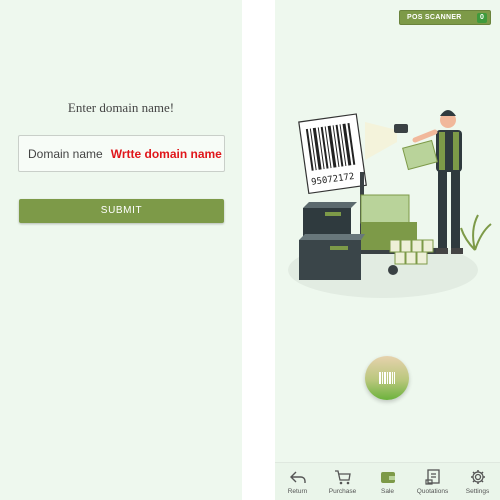  I want to click on domain-input: Domain name Wrtte domain name, so click(121, 153).